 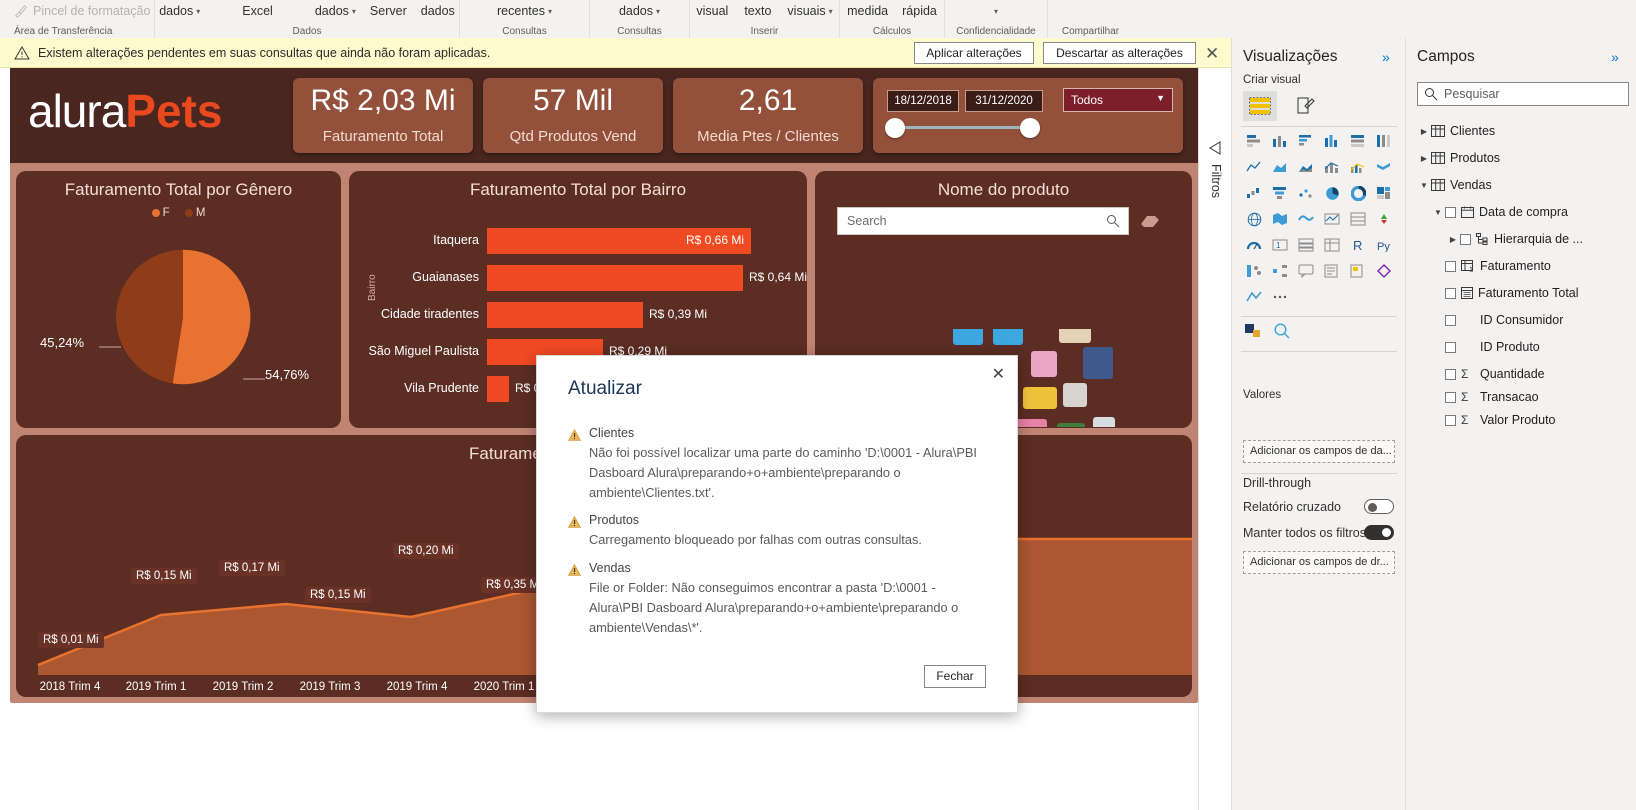 I want to click on 100-stacked-bar-chart-icon, so click(x=1358, y=141).